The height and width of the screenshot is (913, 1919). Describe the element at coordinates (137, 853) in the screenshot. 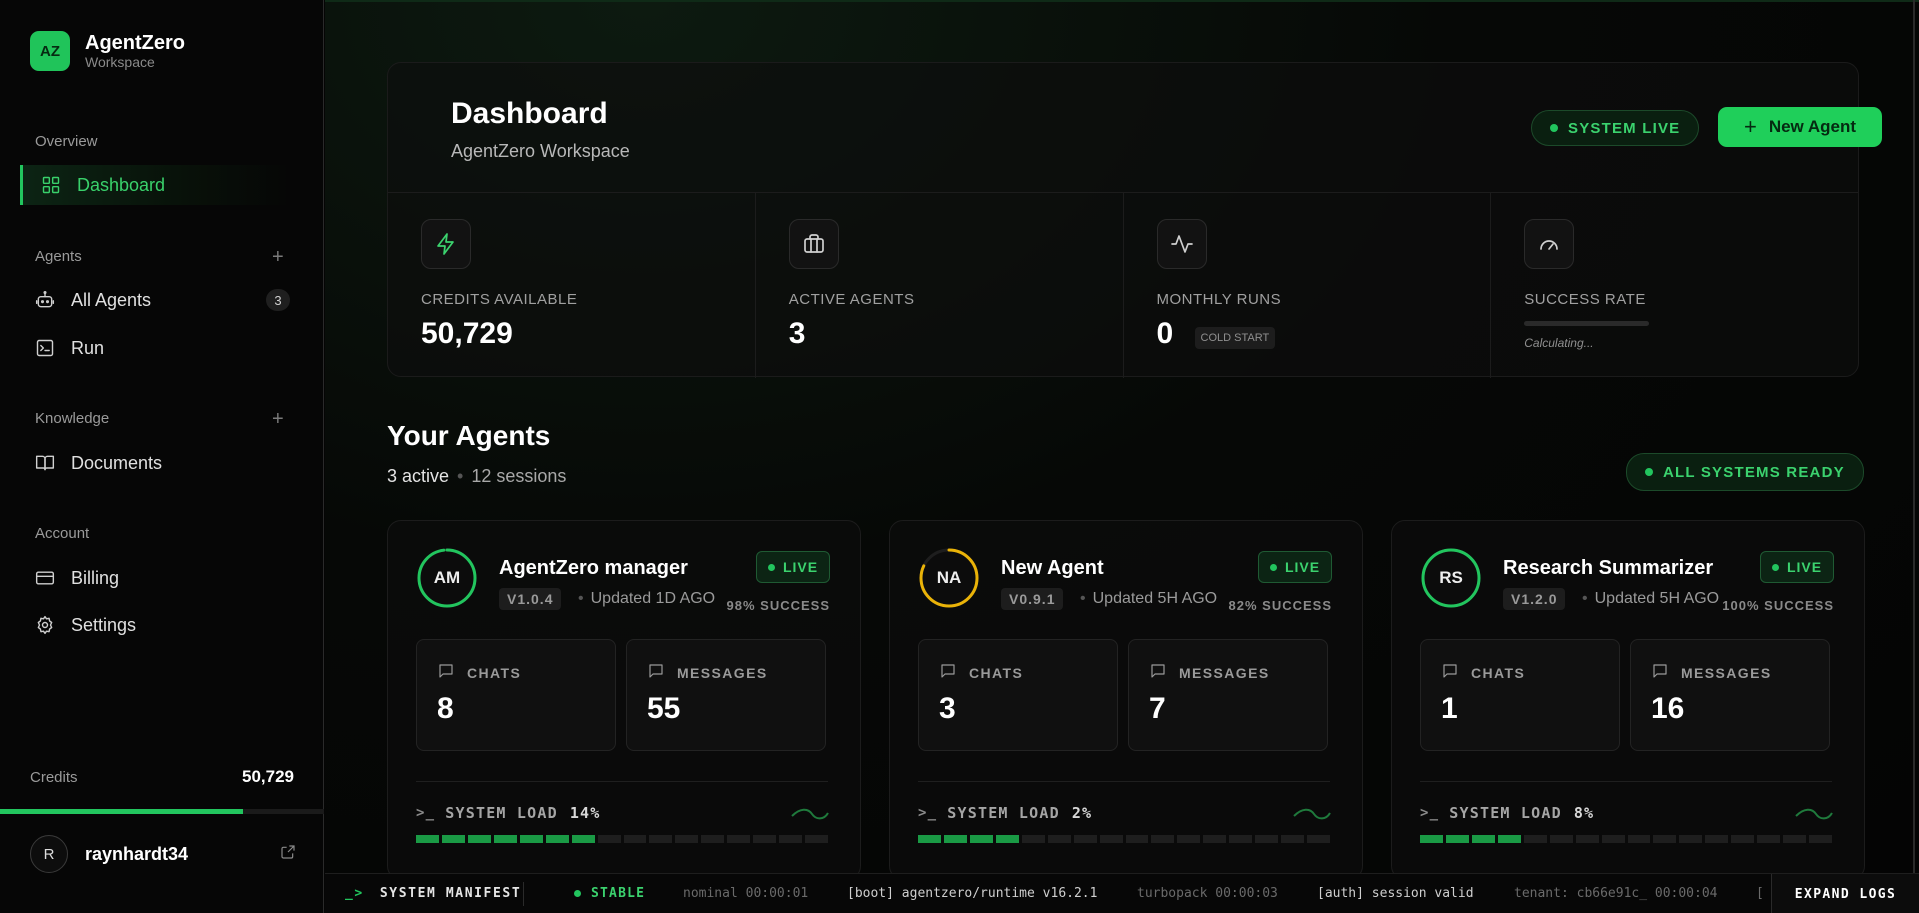

I see `username: raynhardt34` at that location.